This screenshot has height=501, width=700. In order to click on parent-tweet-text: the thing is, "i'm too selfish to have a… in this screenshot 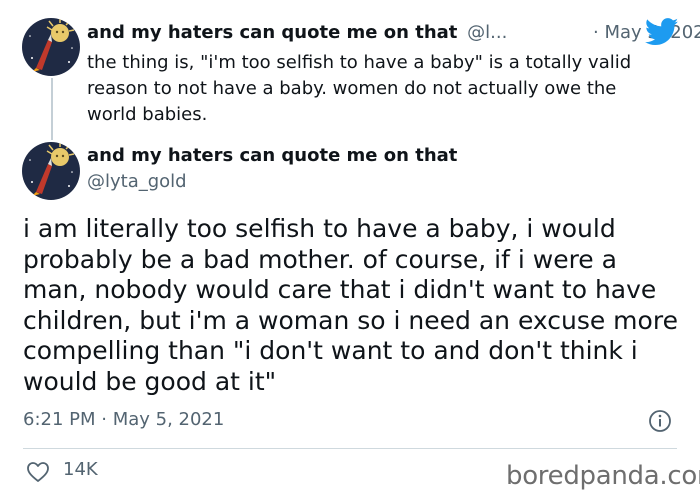, I will do `click(359, 88)`.